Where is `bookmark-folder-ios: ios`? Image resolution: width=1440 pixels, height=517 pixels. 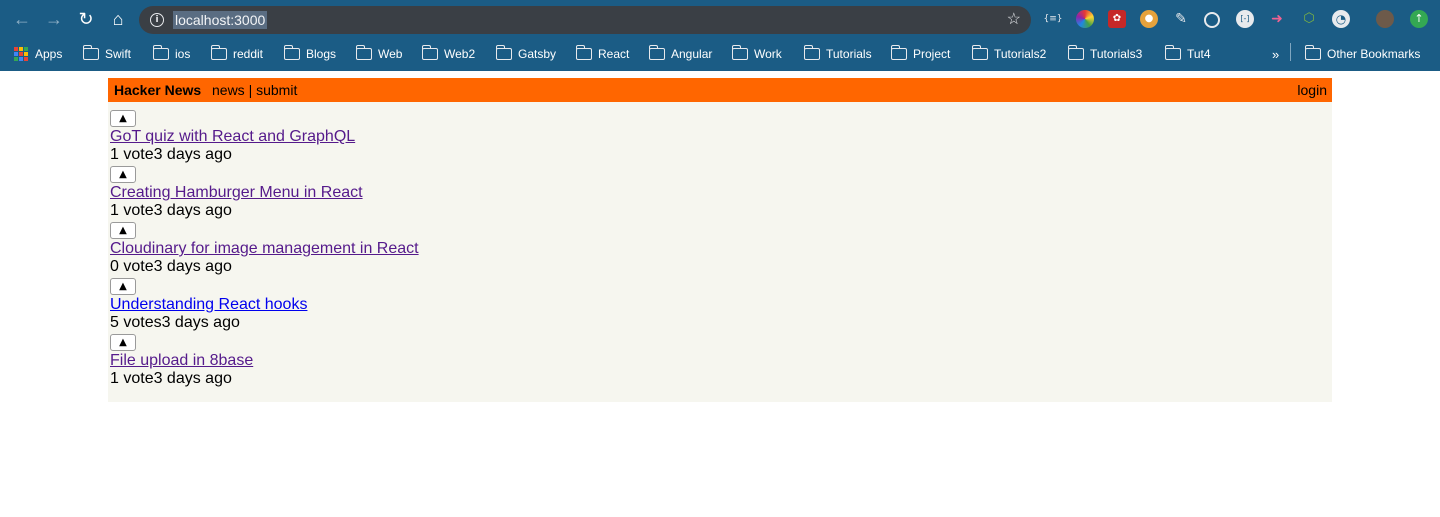 bookmark-folder-ios: ios is located at coordinates (171, 54).